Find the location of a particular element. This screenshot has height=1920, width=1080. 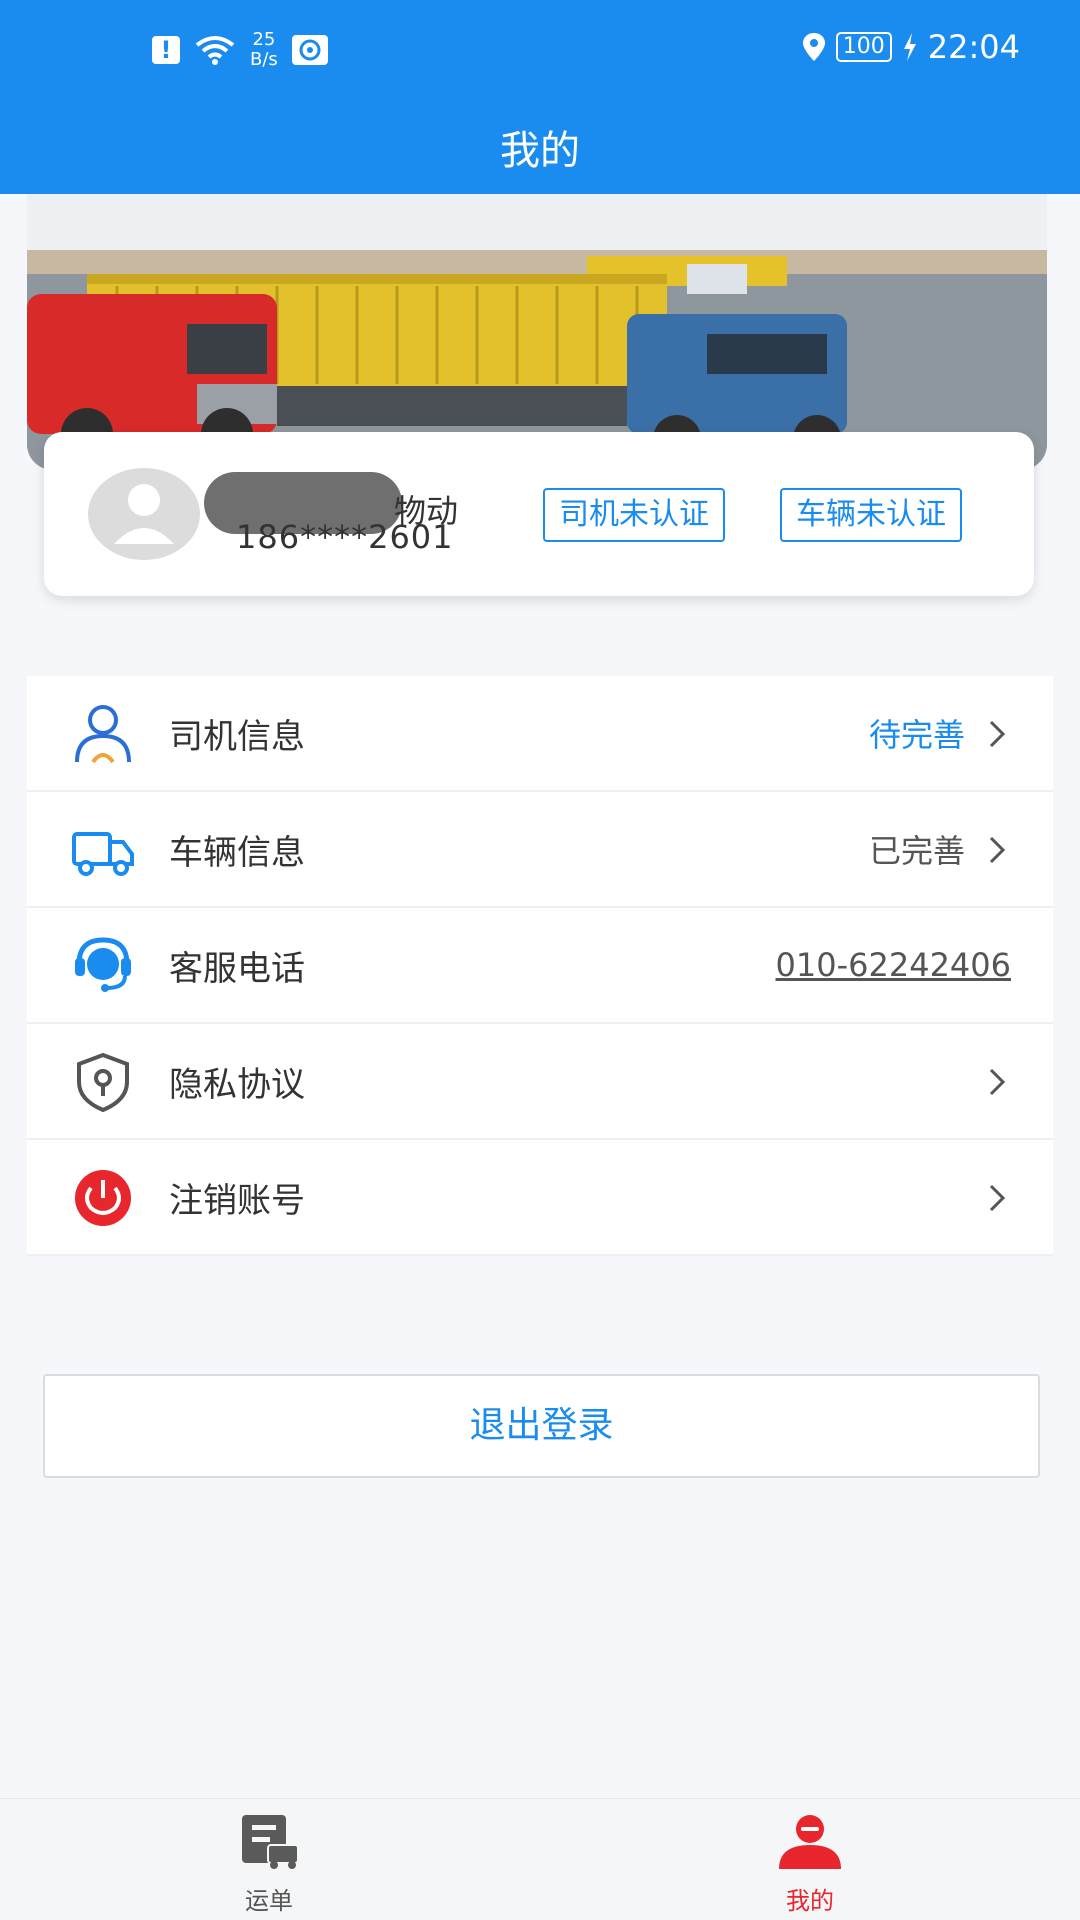

driver-icon is located at coordinates (103, 734).